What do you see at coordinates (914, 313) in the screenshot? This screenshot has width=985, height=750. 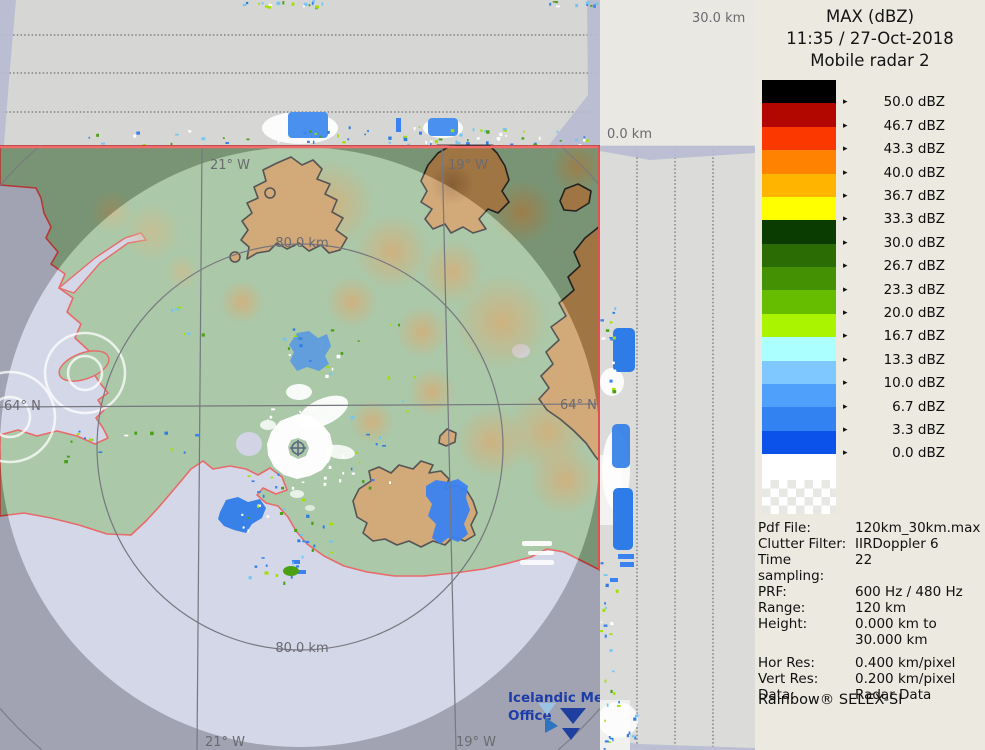 I see `threshold-label: 20.0 dBZ` at bounding box center [914, 313].